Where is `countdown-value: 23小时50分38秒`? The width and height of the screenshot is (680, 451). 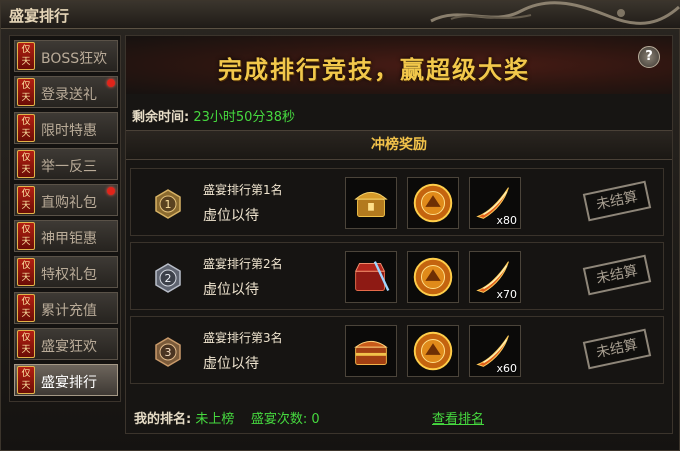 countdown-value: 23小时50分38秒 is located at coordinates (244, 117).